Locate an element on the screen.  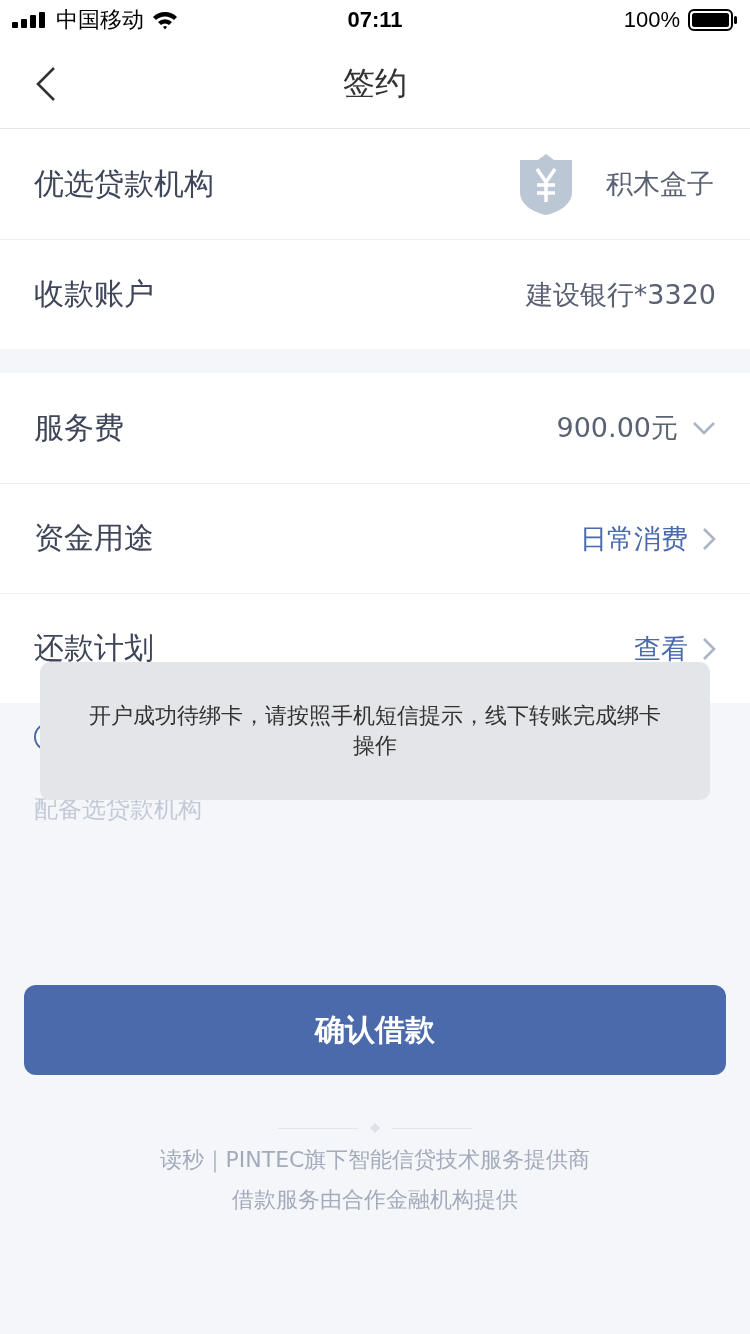
row-value: 建设银行*3320 is located at coordinates (620, 294).